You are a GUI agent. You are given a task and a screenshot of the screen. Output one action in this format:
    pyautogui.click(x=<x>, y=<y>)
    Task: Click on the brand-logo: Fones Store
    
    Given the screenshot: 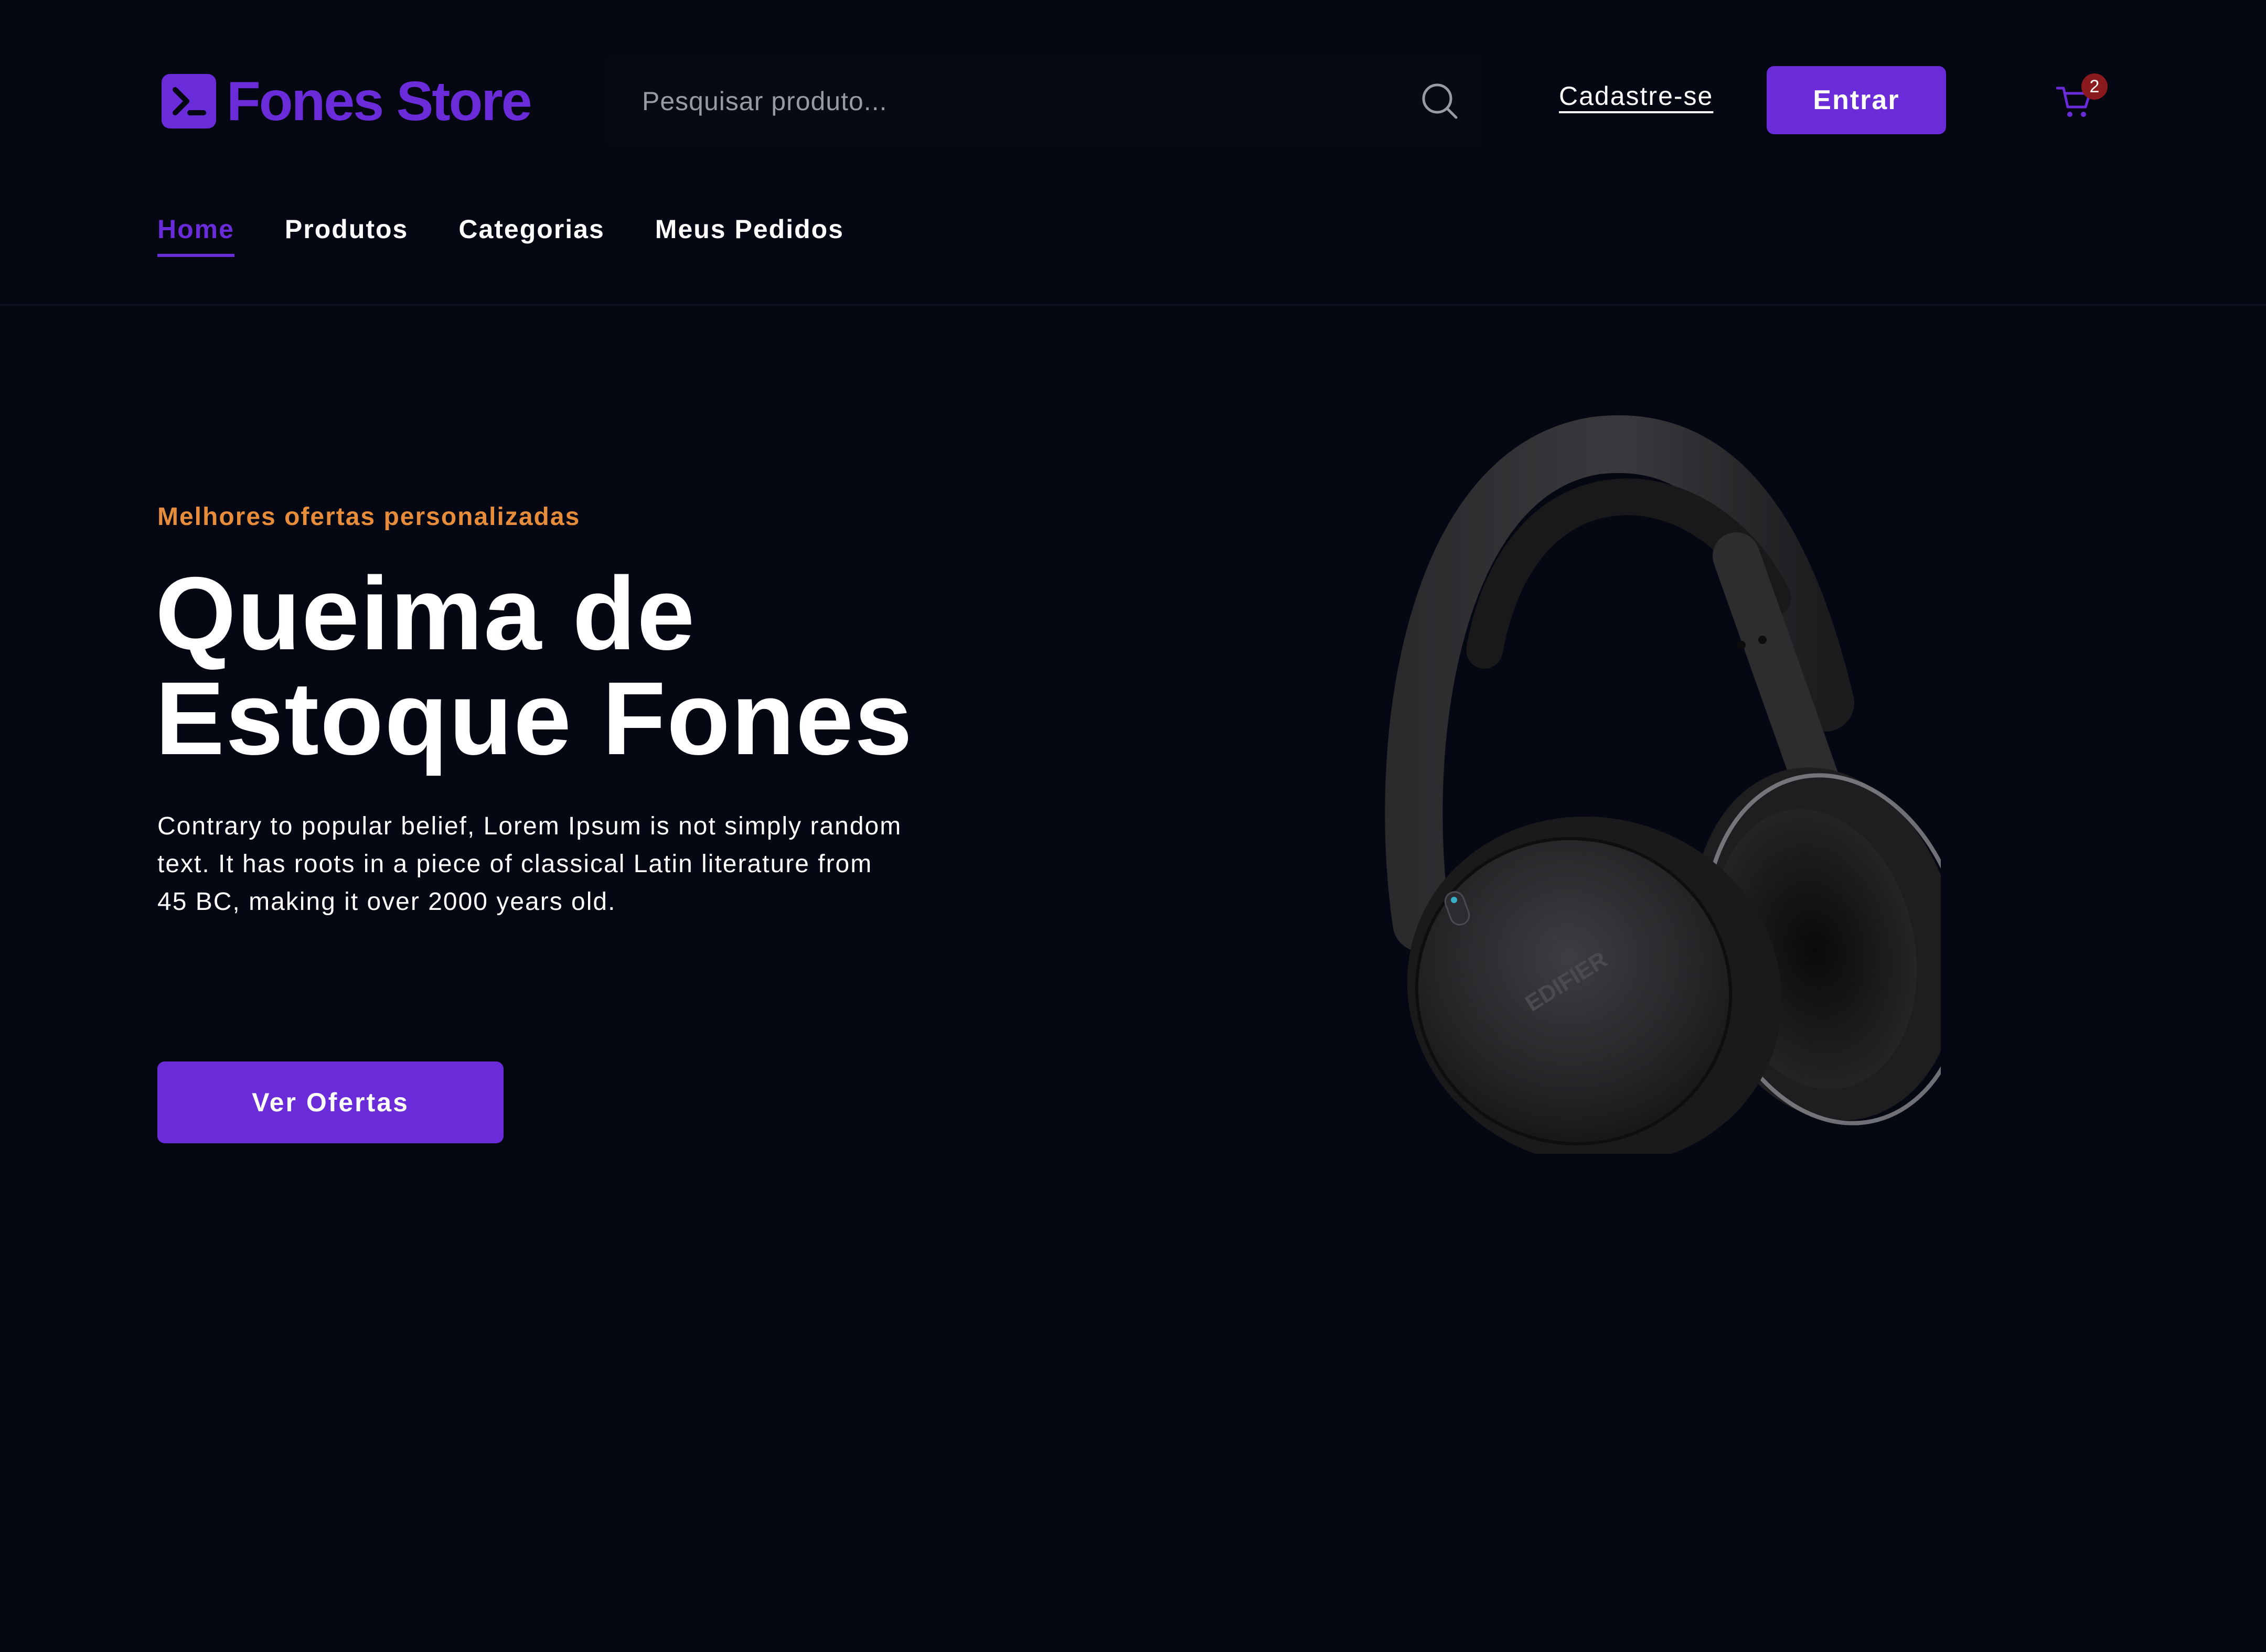 What is the action you would take?
    pyautogui.click(x=347, y=101)
    